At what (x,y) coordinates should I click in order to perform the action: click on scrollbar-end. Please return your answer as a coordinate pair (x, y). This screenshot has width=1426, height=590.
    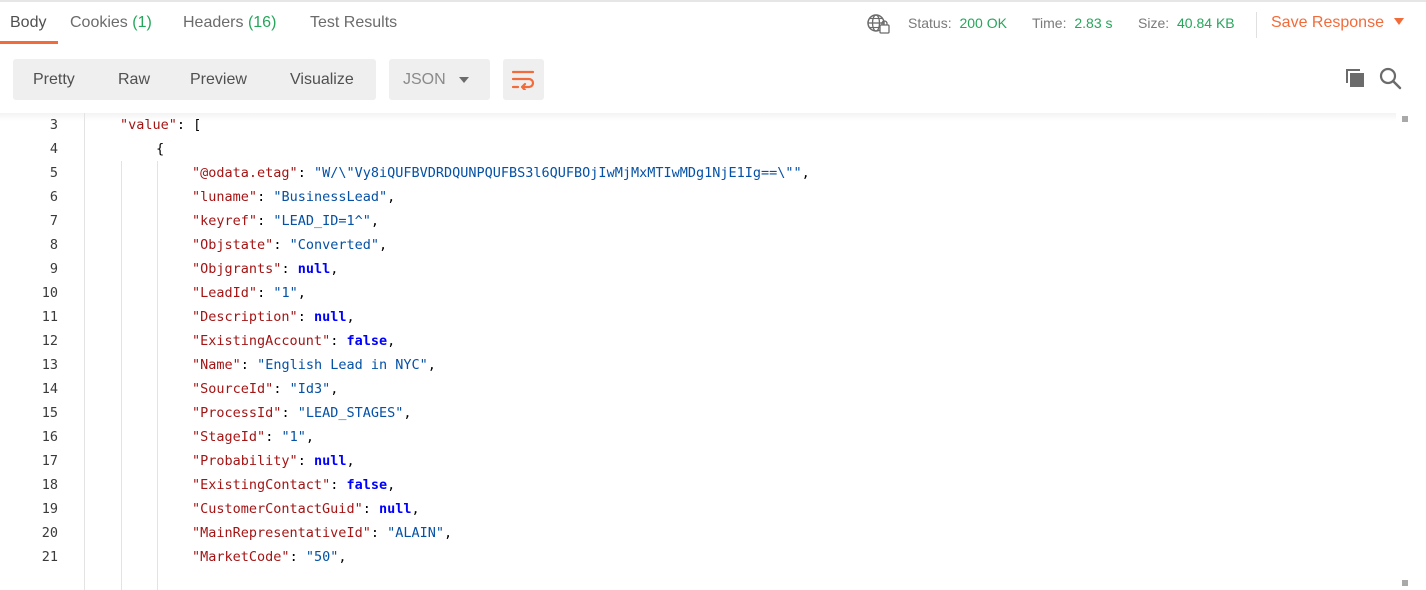
    Looking at the image, I should click on (1405, 583).